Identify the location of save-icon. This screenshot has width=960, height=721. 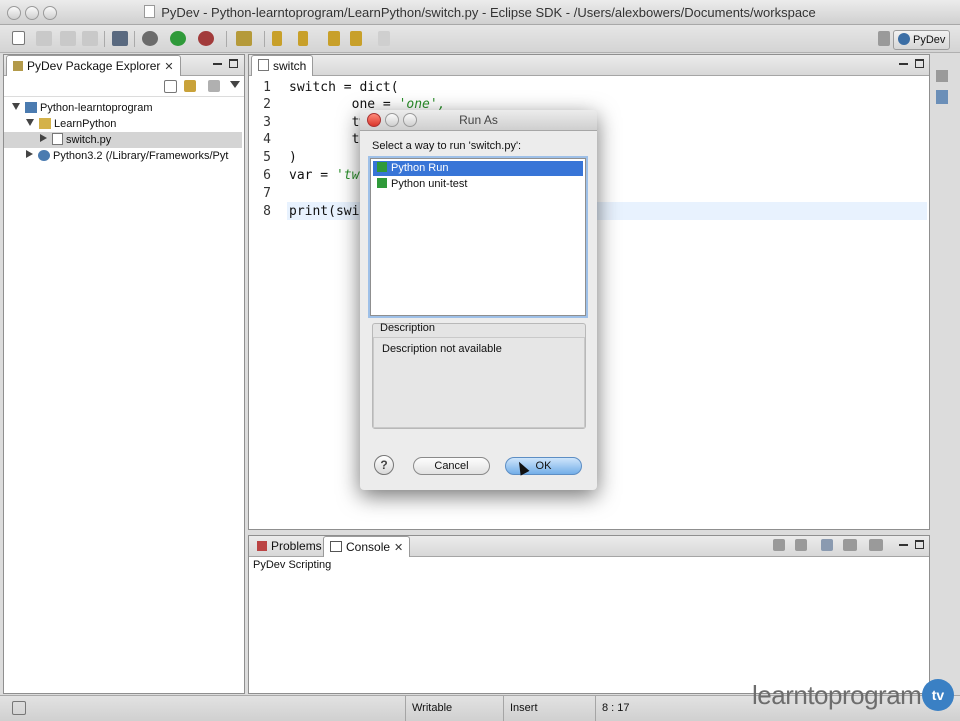
(44, 38).